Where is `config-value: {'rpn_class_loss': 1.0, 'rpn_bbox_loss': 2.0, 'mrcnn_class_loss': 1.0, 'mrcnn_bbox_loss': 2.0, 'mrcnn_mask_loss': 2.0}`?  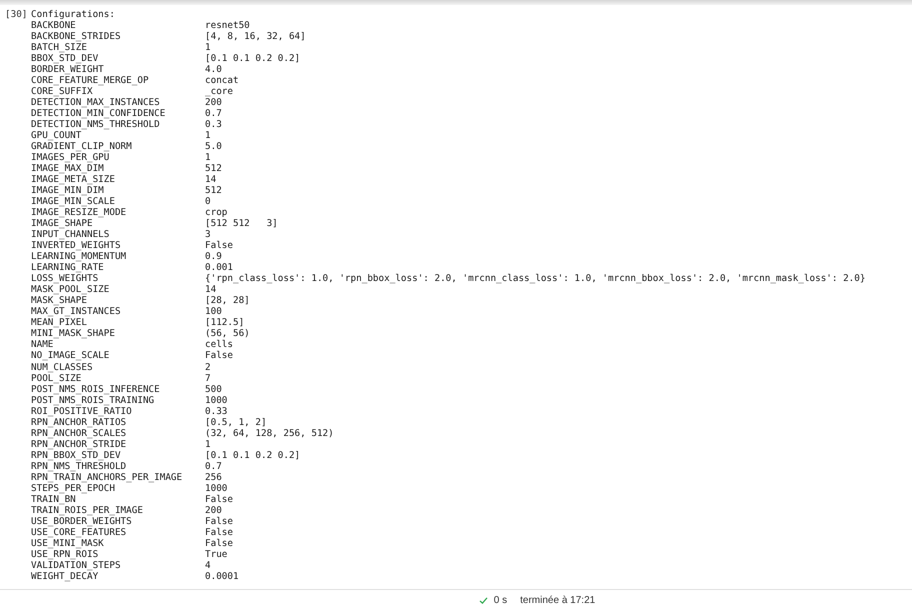 config-value: {'rpn_class_loss': 1.0, 'rpn_bbox_loss': 2.0, 'mrcnn_class_loss': 1.0, 'mrcnn_bbox_loss': 2.0, 'mrcnn_mask_loss': 2.0} is located at coordinates (535, 278).